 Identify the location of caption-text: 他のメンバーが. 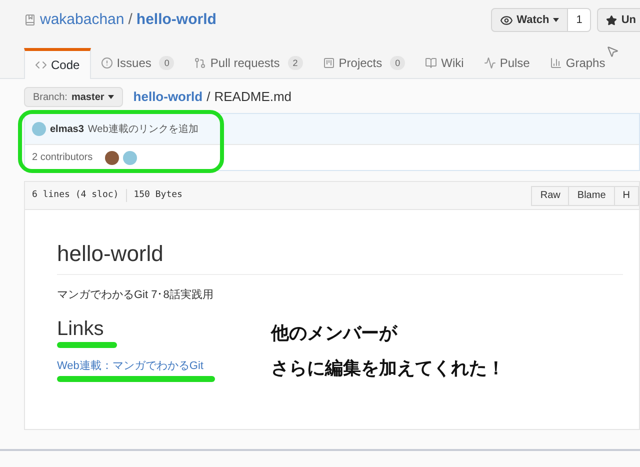
(335, 333).